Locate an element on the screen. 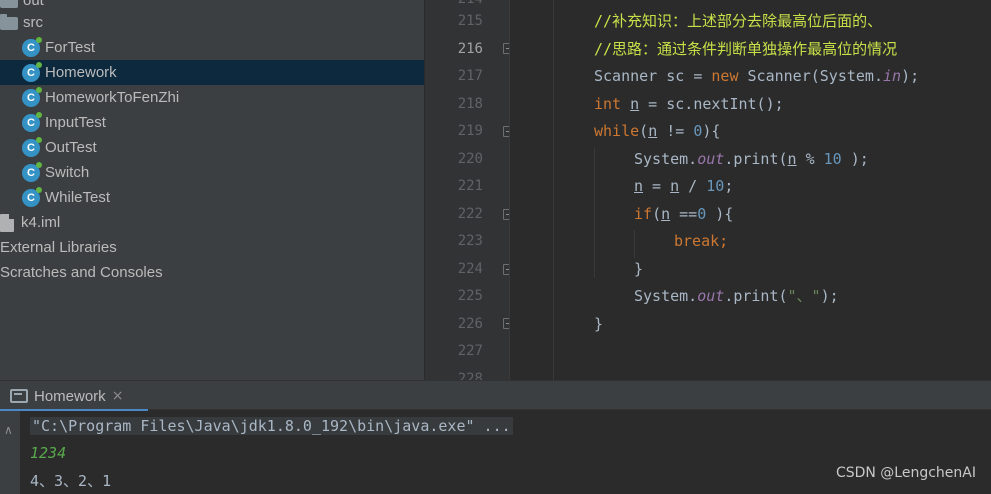  folder-icon is located at coordinates (9, 22).